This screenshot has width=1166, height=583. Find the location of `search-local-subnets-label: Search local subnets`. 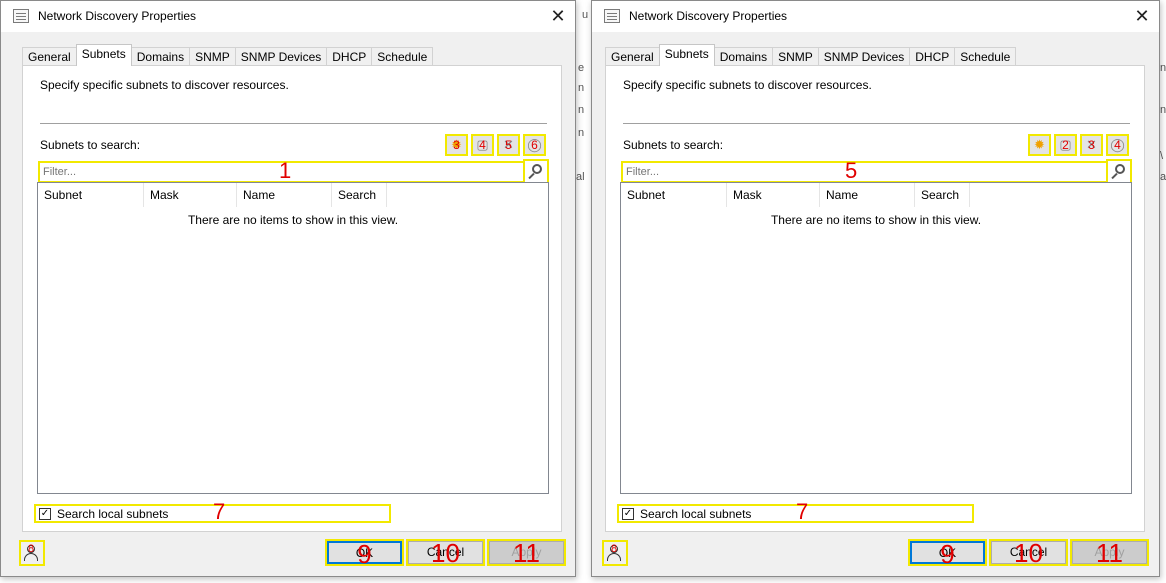

search-local-subnets-label: Search local subnets is located at coordinates (113, 514).